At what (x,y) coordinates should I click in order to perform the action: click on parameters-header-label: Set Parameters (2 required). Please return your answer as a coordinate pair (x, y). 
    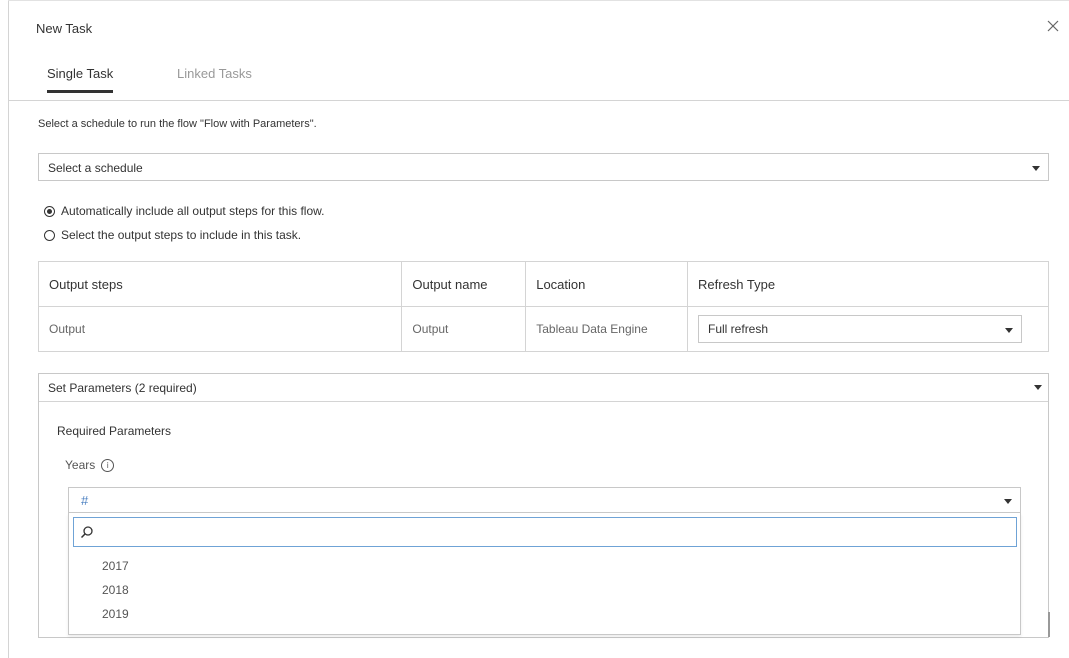
    Looking at the image, I should click on (122, 388).